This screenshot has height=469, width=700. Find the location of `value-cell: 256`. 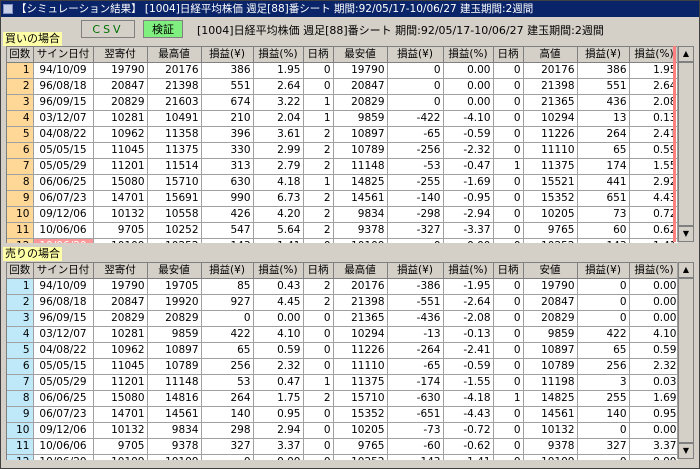

value-cell: 256 is located at coordinates (603, 366).